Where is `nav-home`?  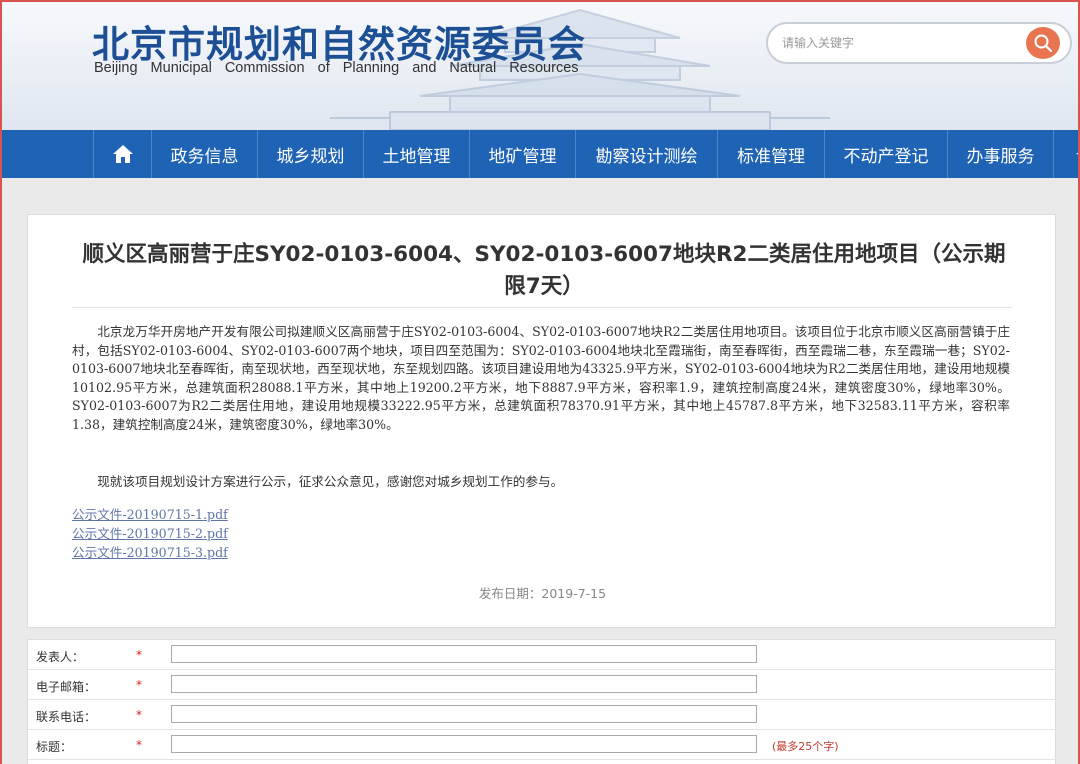
nav-home is located at coordinates (122, 154).